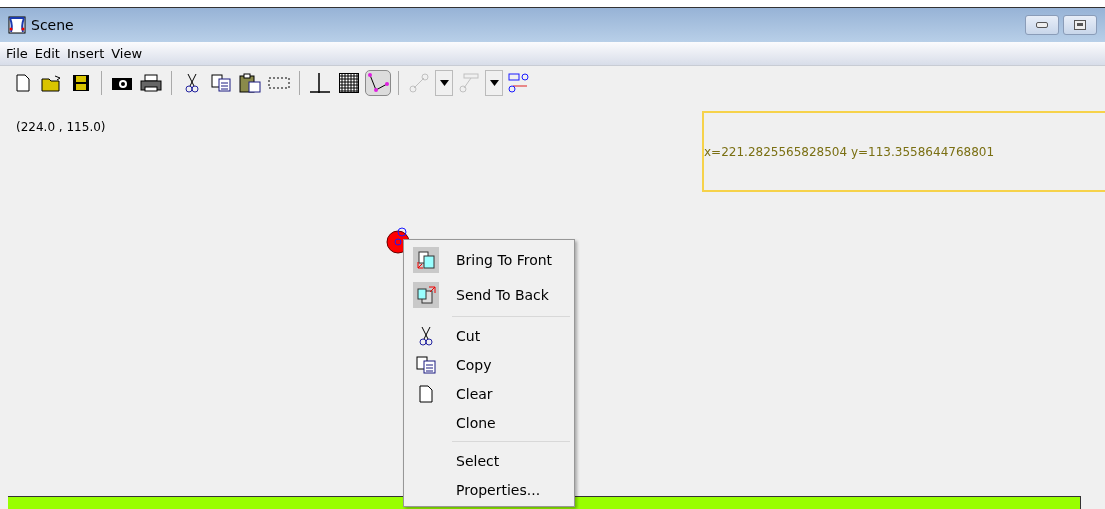  I want to click on axes-icon, so click(320, 83).